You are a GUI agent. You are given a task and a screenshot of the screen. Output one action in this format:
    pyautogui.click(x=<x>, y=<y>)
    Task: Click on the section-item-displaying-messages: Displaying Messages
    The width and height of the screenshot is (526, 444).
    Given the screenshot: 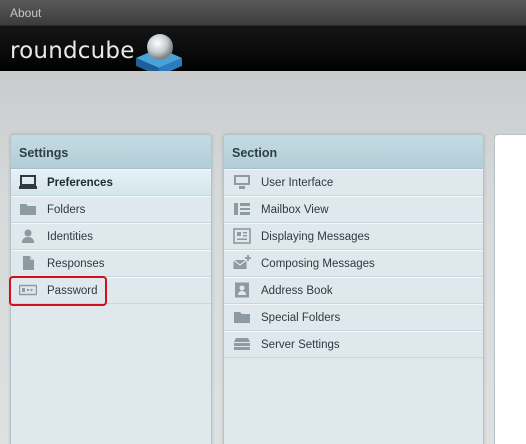 What is the action you would take?
    pyautogui.click(x=353, y=236)
    